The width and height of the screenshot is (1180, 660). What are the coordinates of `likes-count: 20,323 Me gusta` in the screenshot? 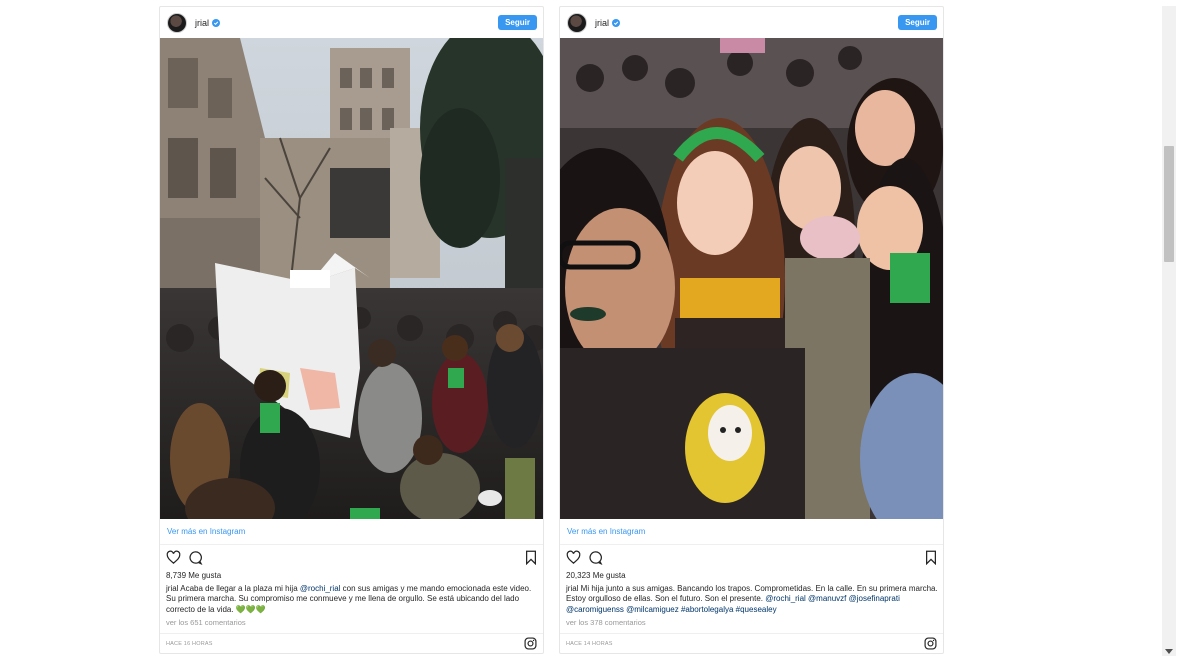 It's located at (596, 575).